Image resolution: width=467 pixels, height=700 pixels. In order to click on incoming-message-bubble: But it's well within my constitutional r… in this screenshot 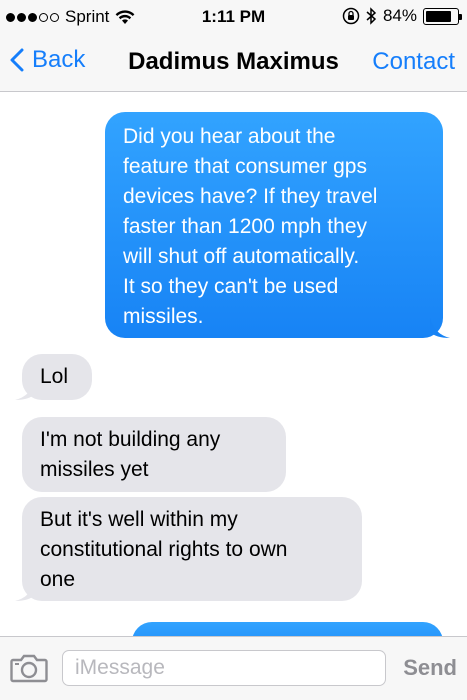, I will do `click(188, 549)`.